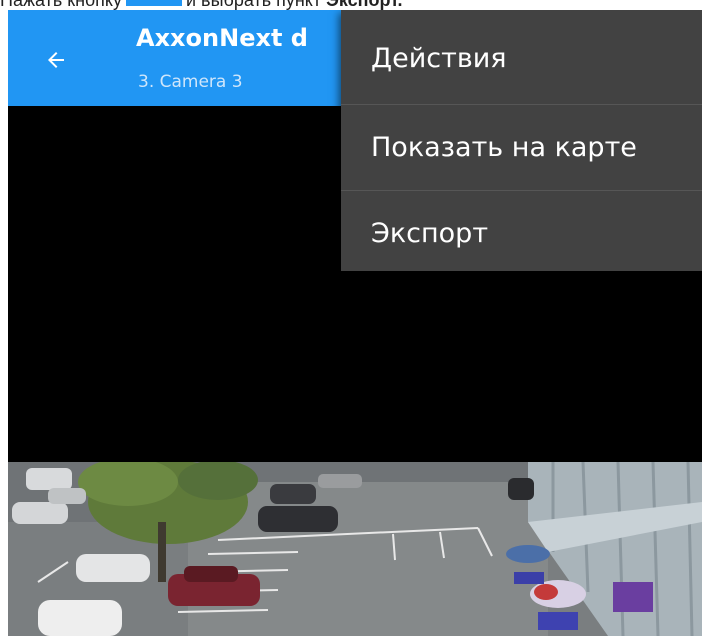 This screenshot has height=636, width=702. I want to click on arrow-left-icon, so click(56, 60).